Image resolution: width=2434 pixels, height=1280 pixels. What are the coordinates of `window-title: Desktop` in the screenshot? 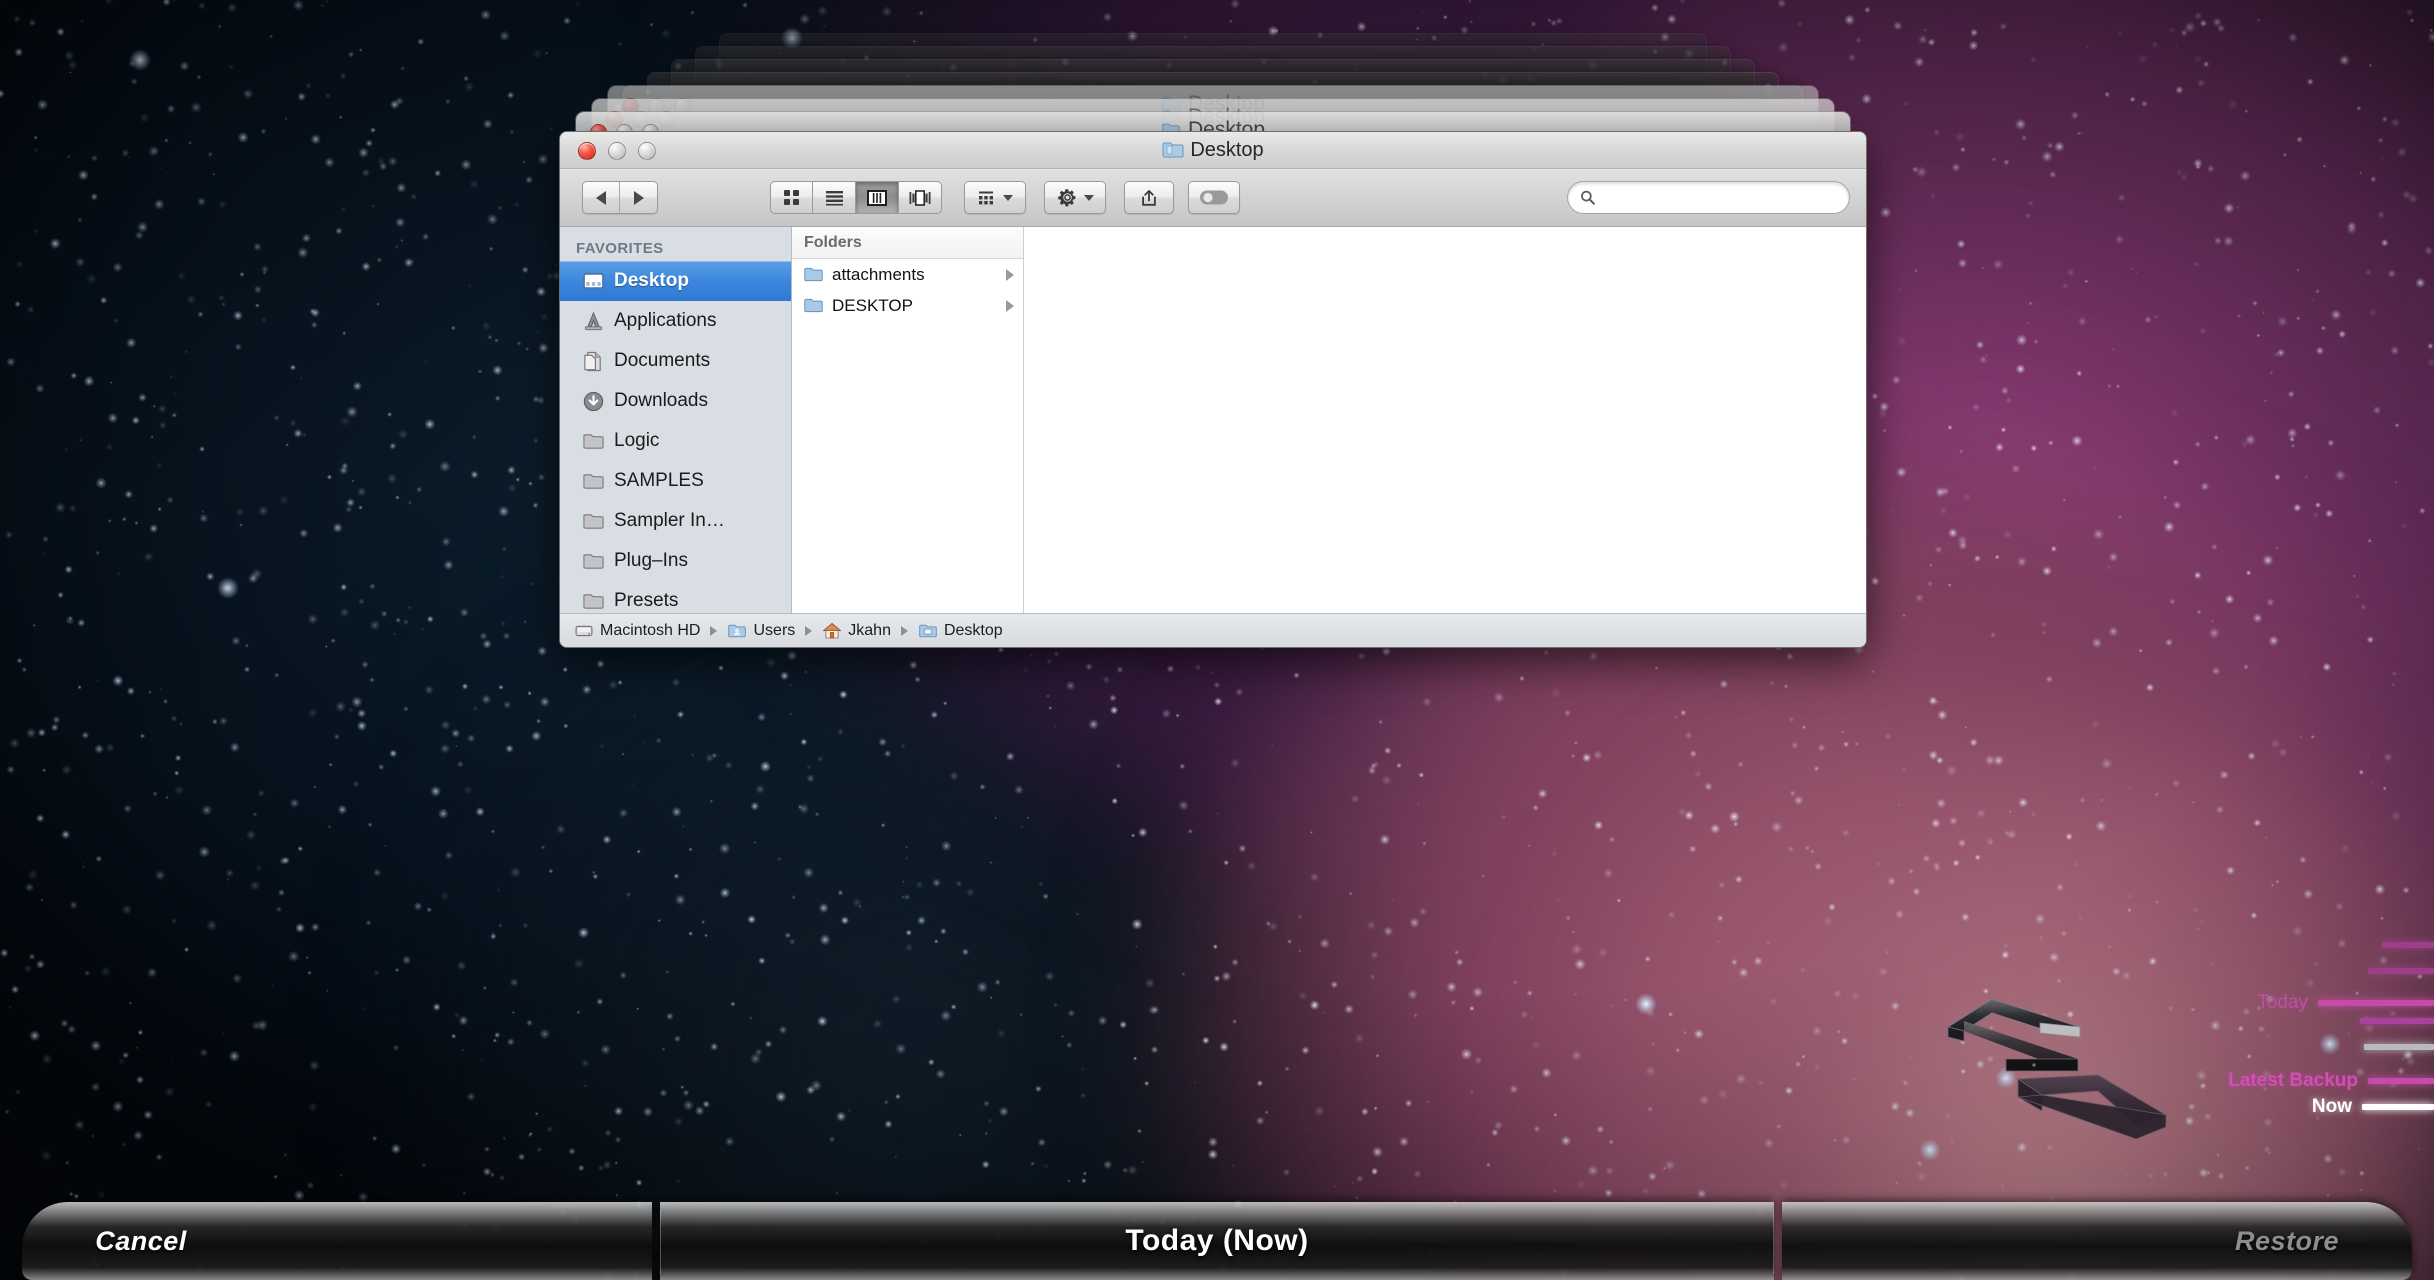 It's located at (1213, 150).